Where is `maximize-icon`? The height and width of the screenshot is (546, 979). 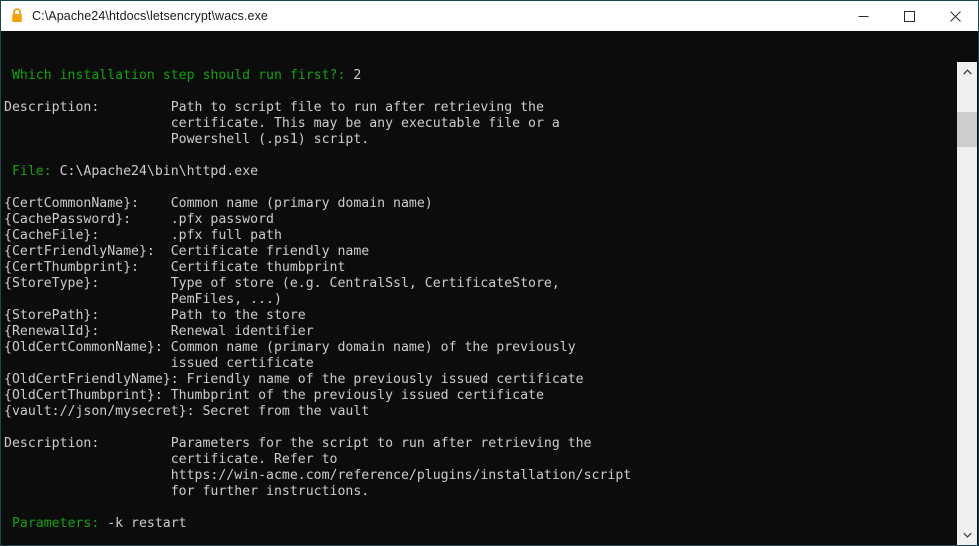 maximize-icon is located at coordinates (909, 16).